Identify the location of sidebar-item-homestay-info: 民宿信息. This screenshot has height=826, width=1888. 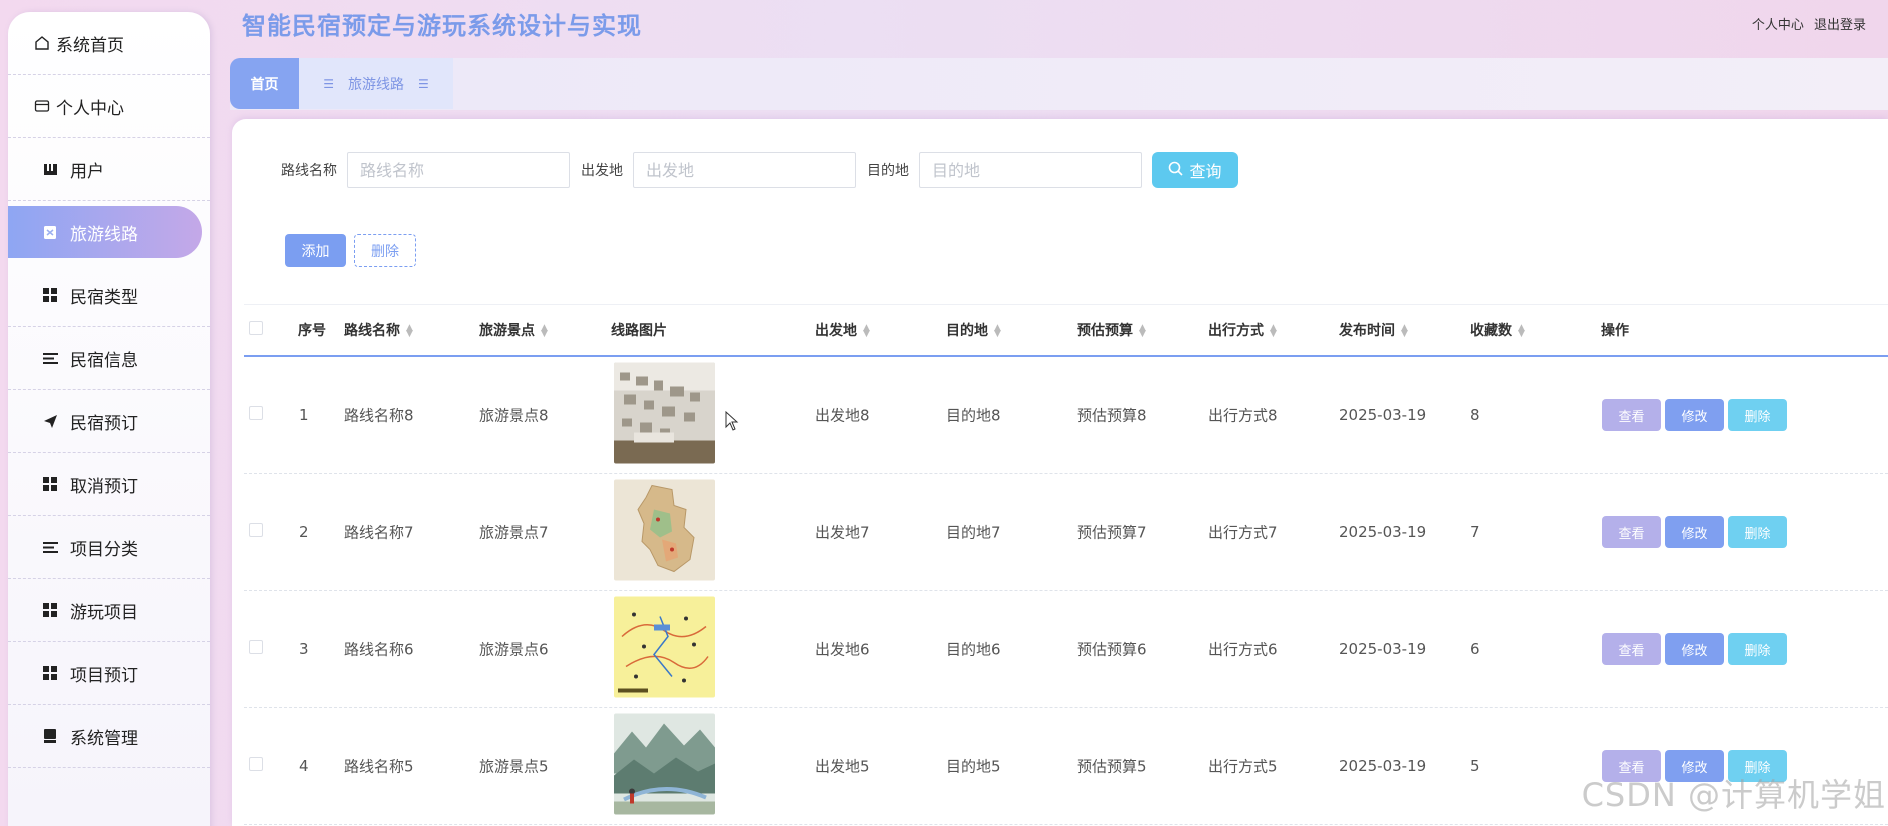
(109, 358).